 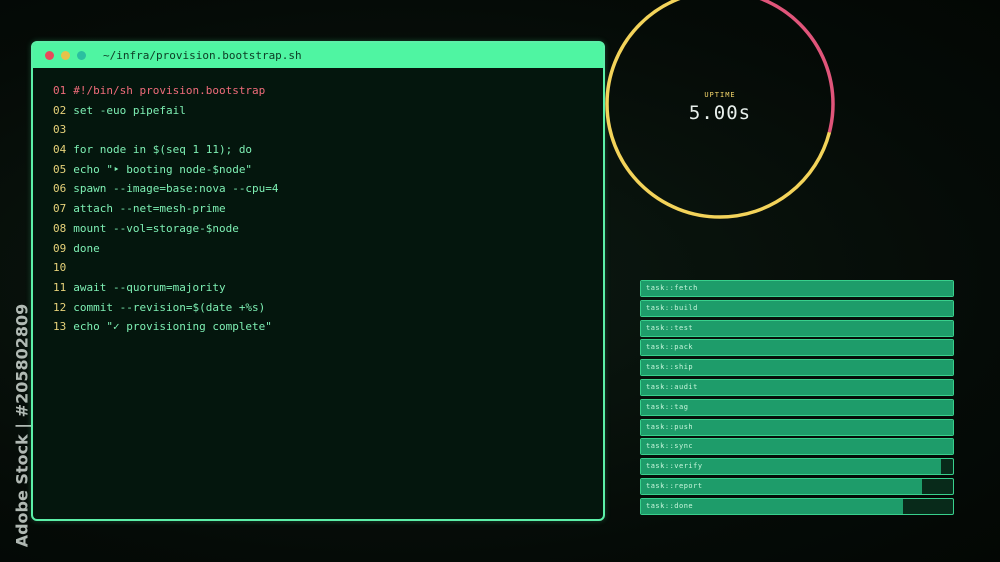 What do you see at coordinates (81, 55) in the screenshot?
I see `maximize-window-icon` at bounding box center [81, 55].